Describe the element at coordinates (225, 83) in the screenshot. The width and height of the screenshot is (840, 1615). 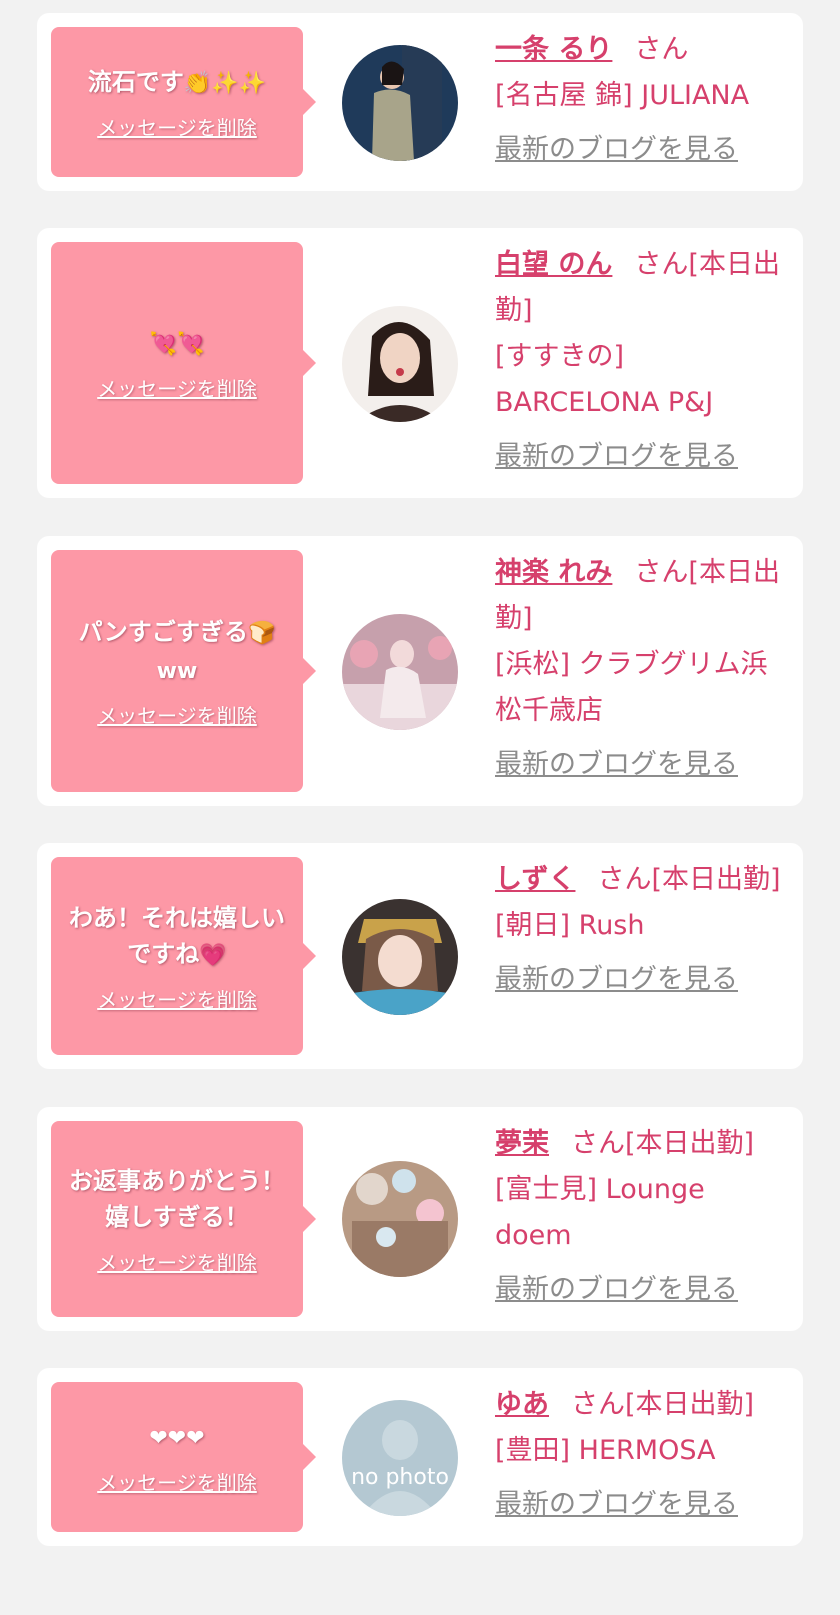
I see `emoji-clap-sparkle-icon: 👏✨✨` at that location.